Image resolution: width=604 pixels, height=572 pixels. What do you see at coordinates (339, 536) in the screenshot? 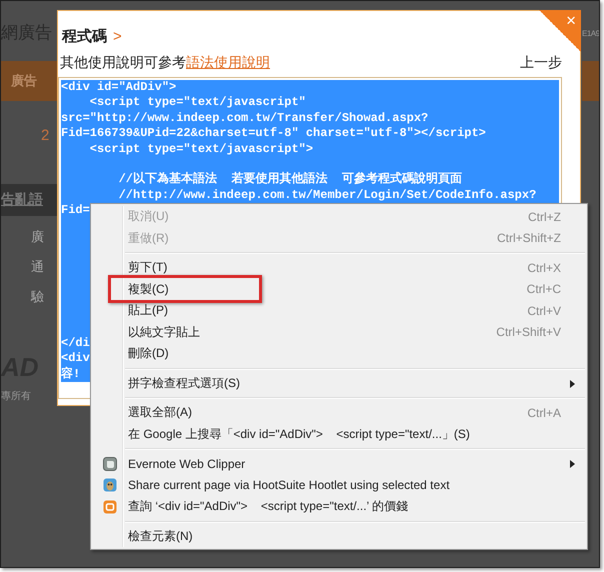
I see `menu-item: 檢查元素(N)` at bounding box center [339, 536].